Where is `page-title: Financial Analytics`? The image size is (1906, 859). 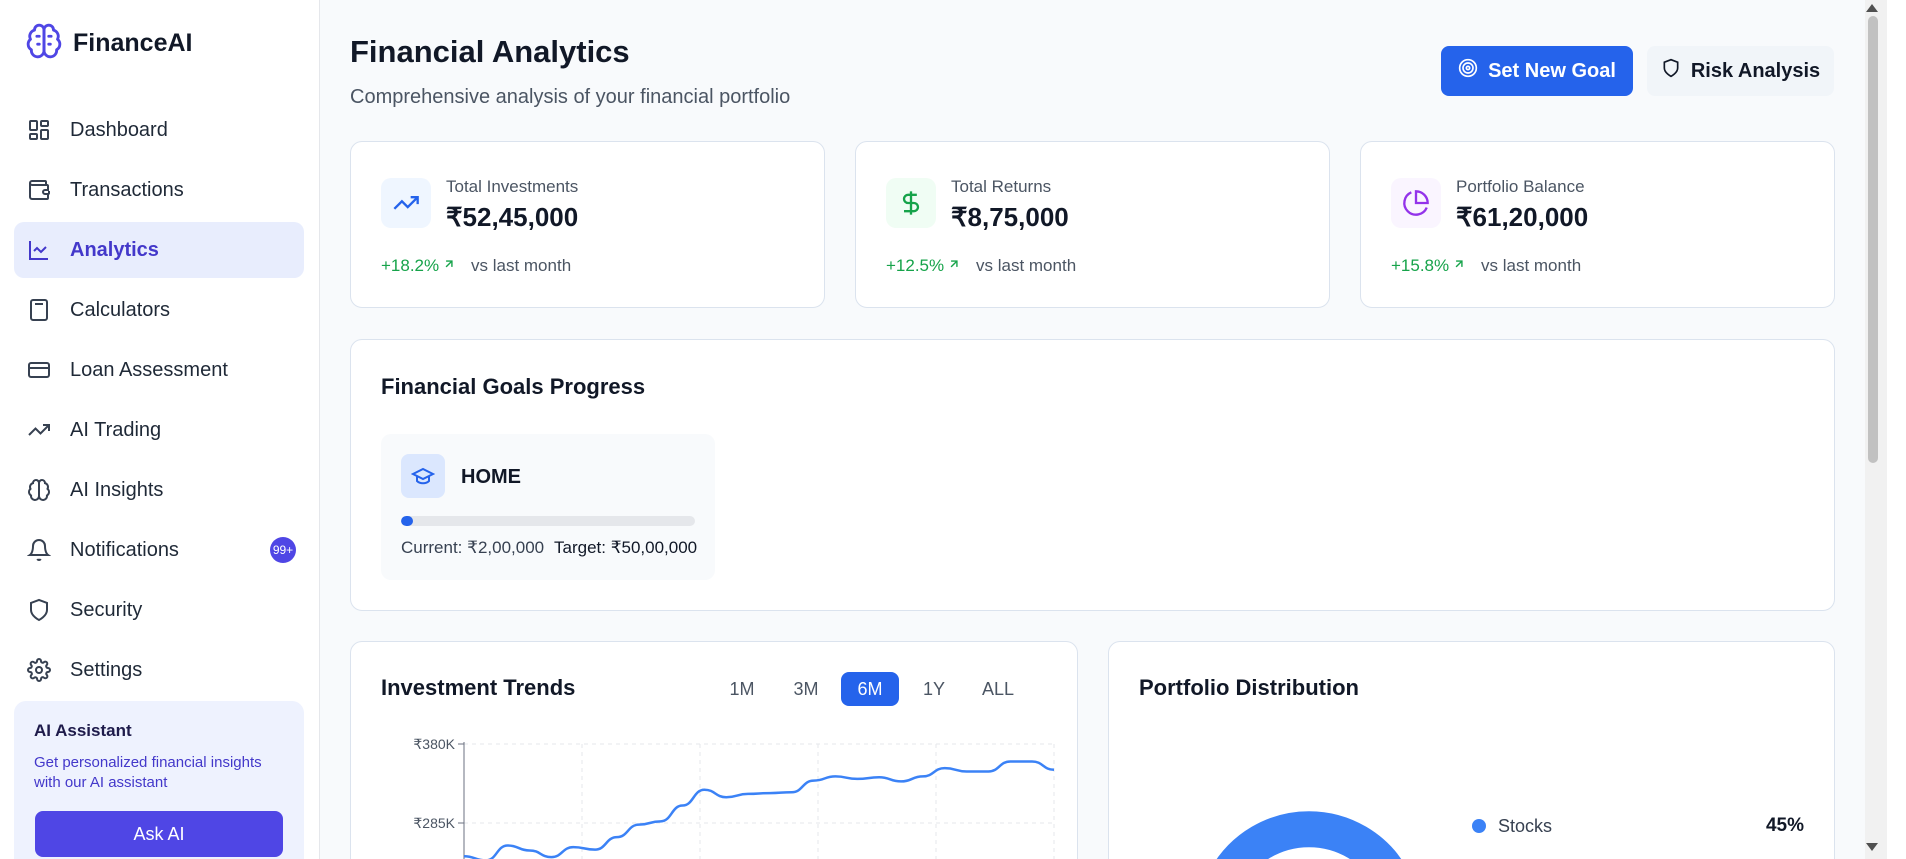 page-title: Financial Analytics is located at coordinates (490, 51).